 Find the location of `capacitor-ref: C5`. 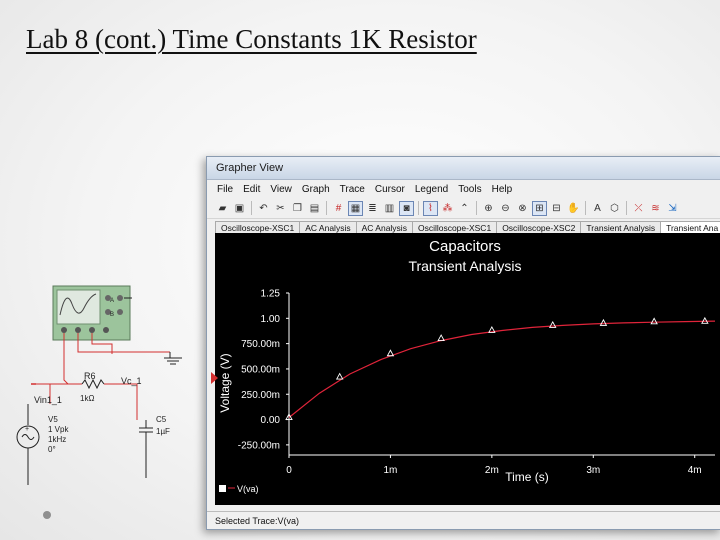

capacitor-ref: C5 is located at coordinates (161, 419).